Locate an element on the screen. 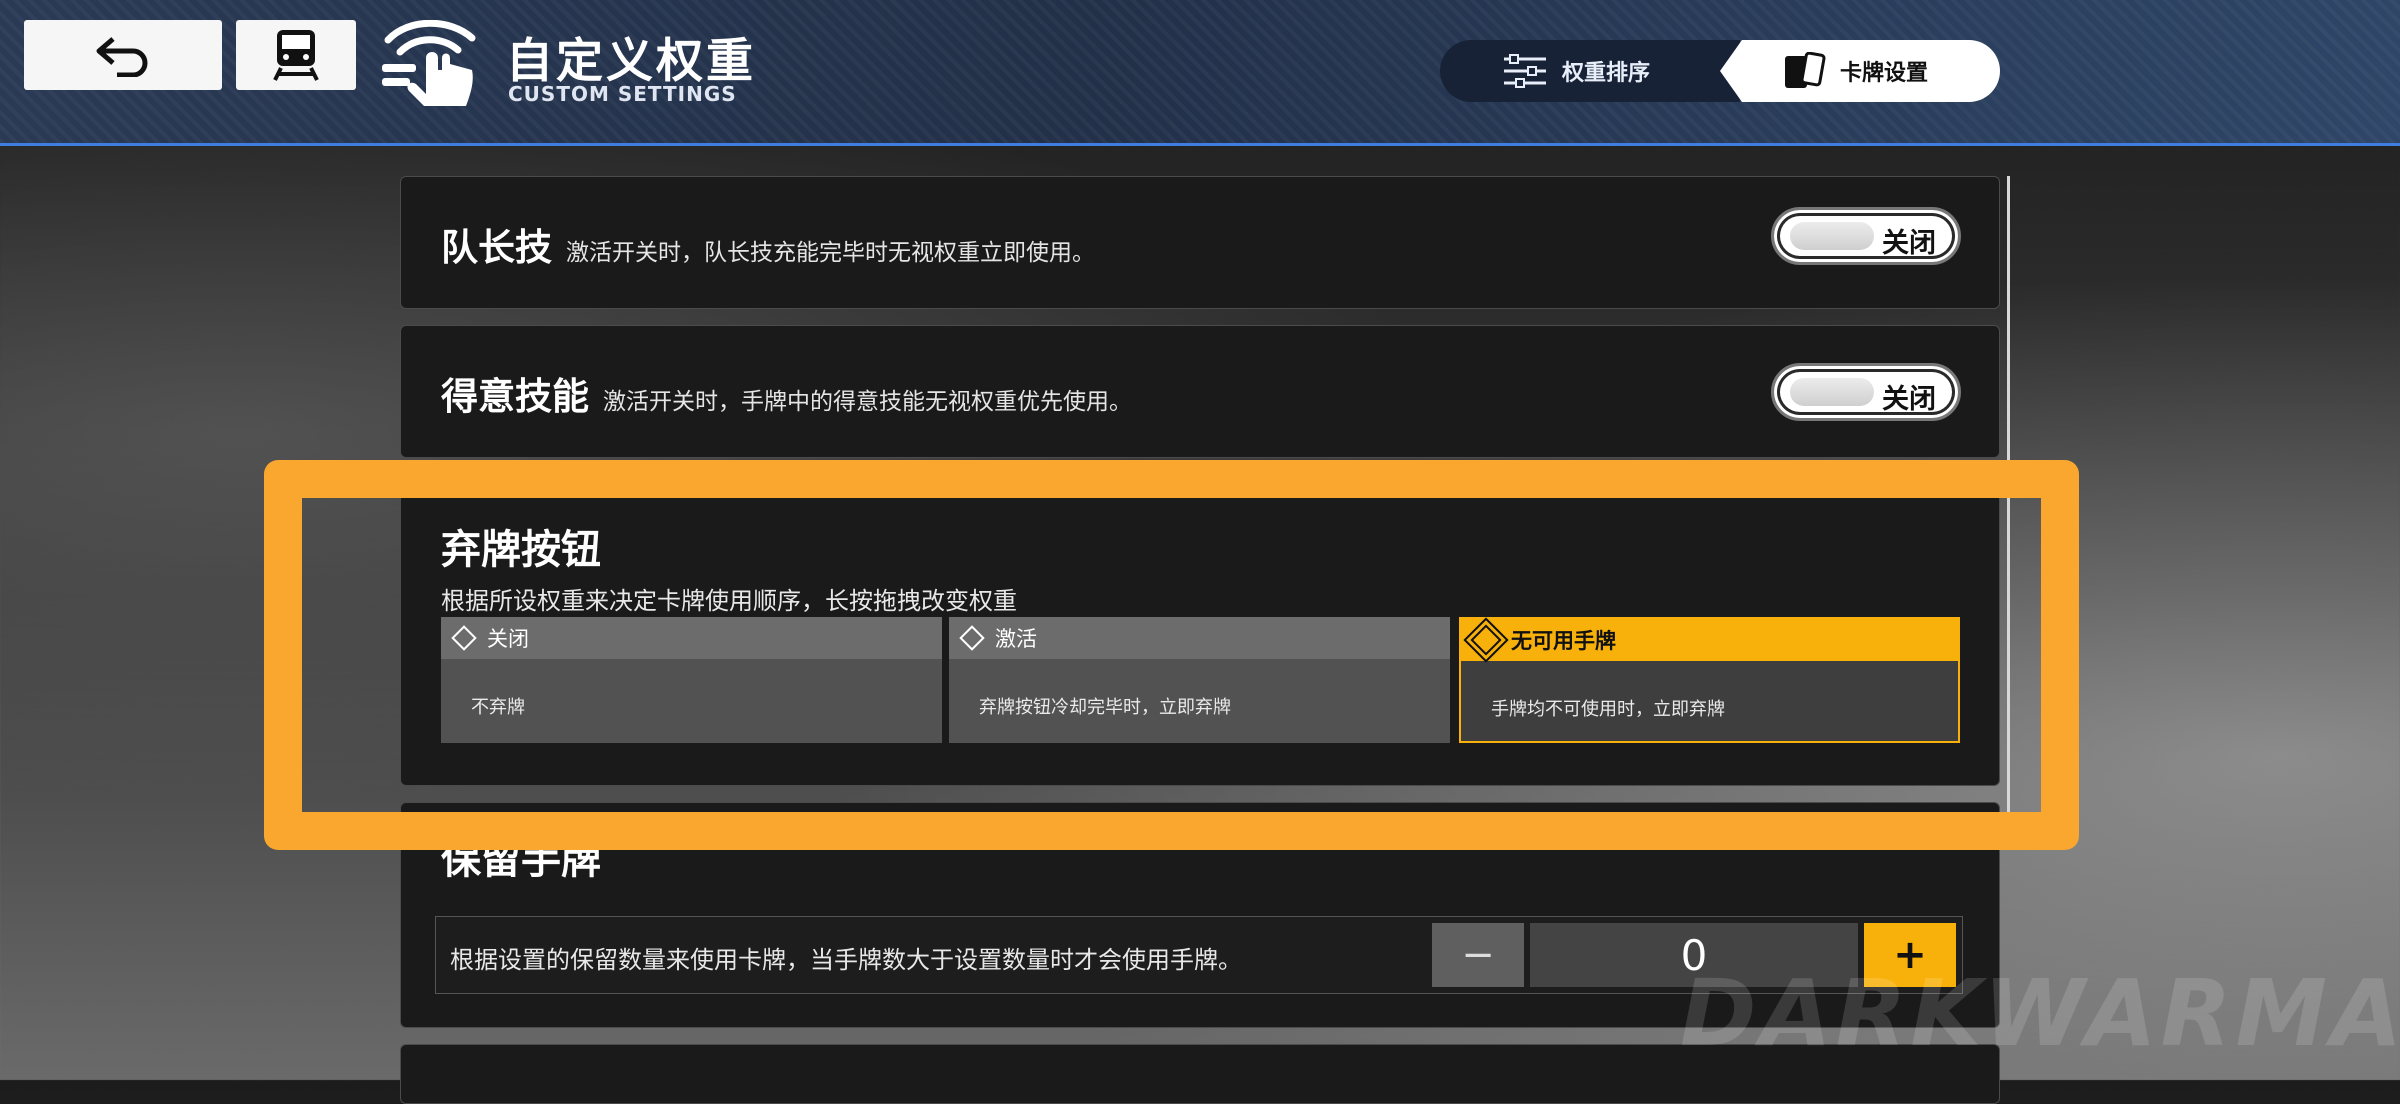 The image size is (2400, 1104). discard-option-active-label: 激活 is located at coordinates (1016, 639).